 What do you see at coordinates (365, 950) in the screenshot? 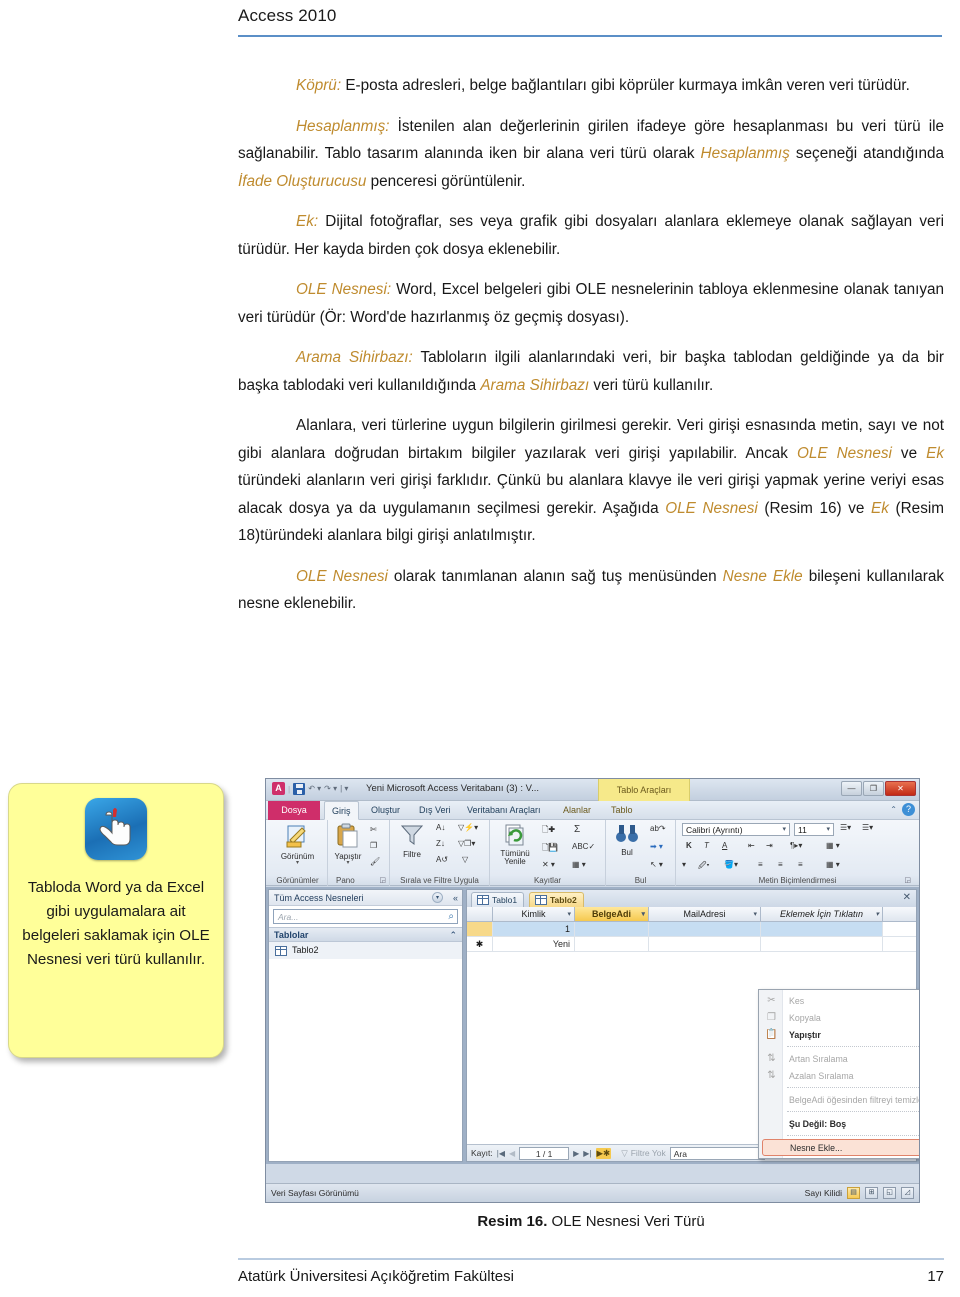
I see `nav-item-tablo2: Tablo2` at bounding box center [365, 950].